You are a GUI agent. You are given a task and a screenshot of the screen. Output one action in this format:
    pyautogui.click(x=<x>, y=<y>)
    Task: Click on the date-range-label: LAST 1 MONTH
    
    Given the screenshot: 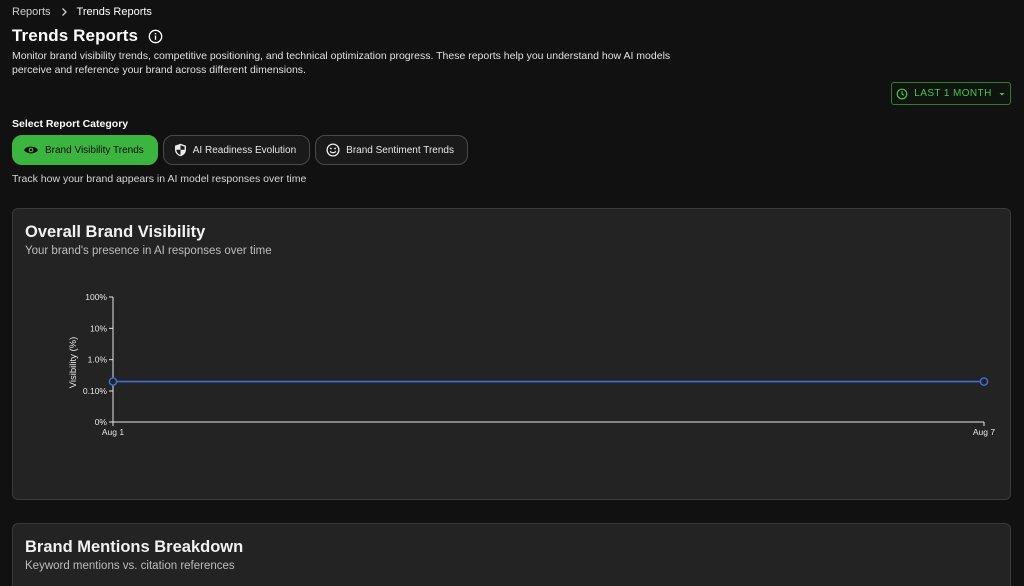 What is the action you would take?
    pyautogui.click(x=953, y=93)
    